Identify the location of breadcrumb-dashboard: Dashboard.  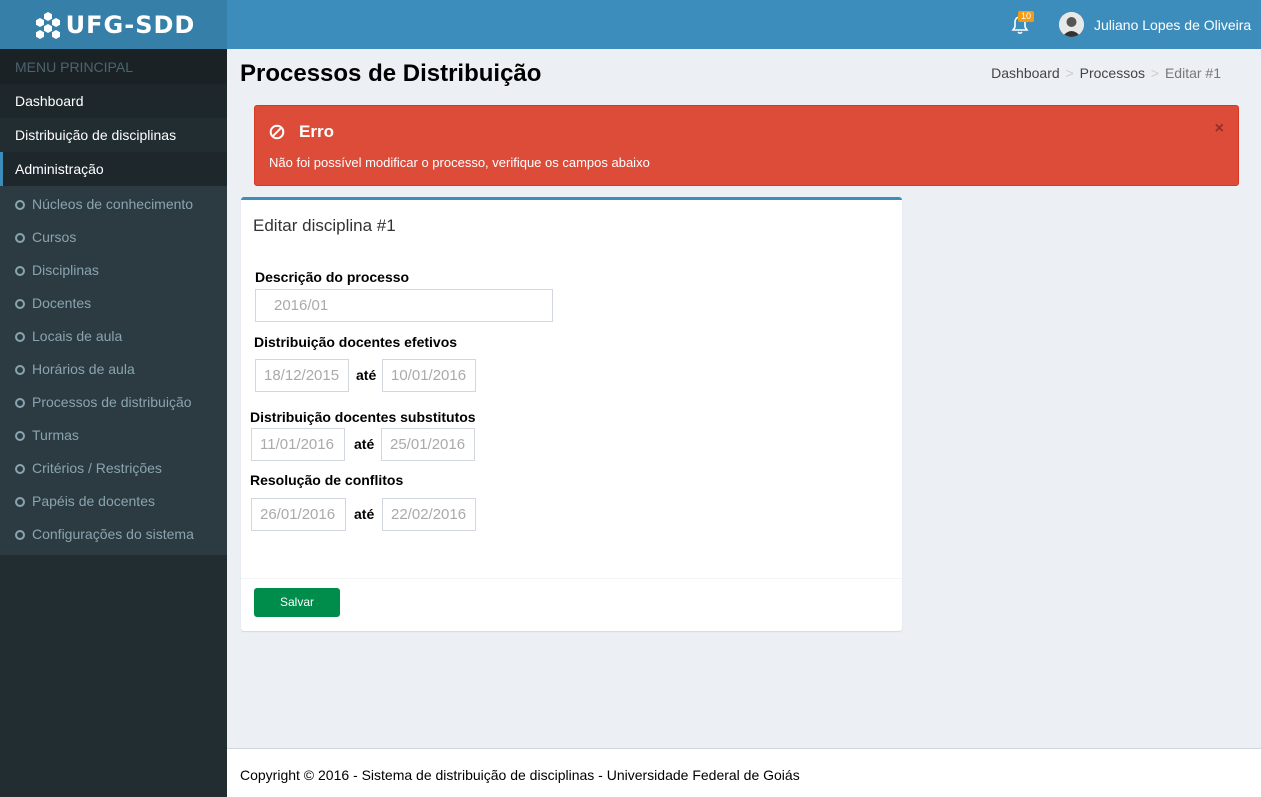
(1025, 73).